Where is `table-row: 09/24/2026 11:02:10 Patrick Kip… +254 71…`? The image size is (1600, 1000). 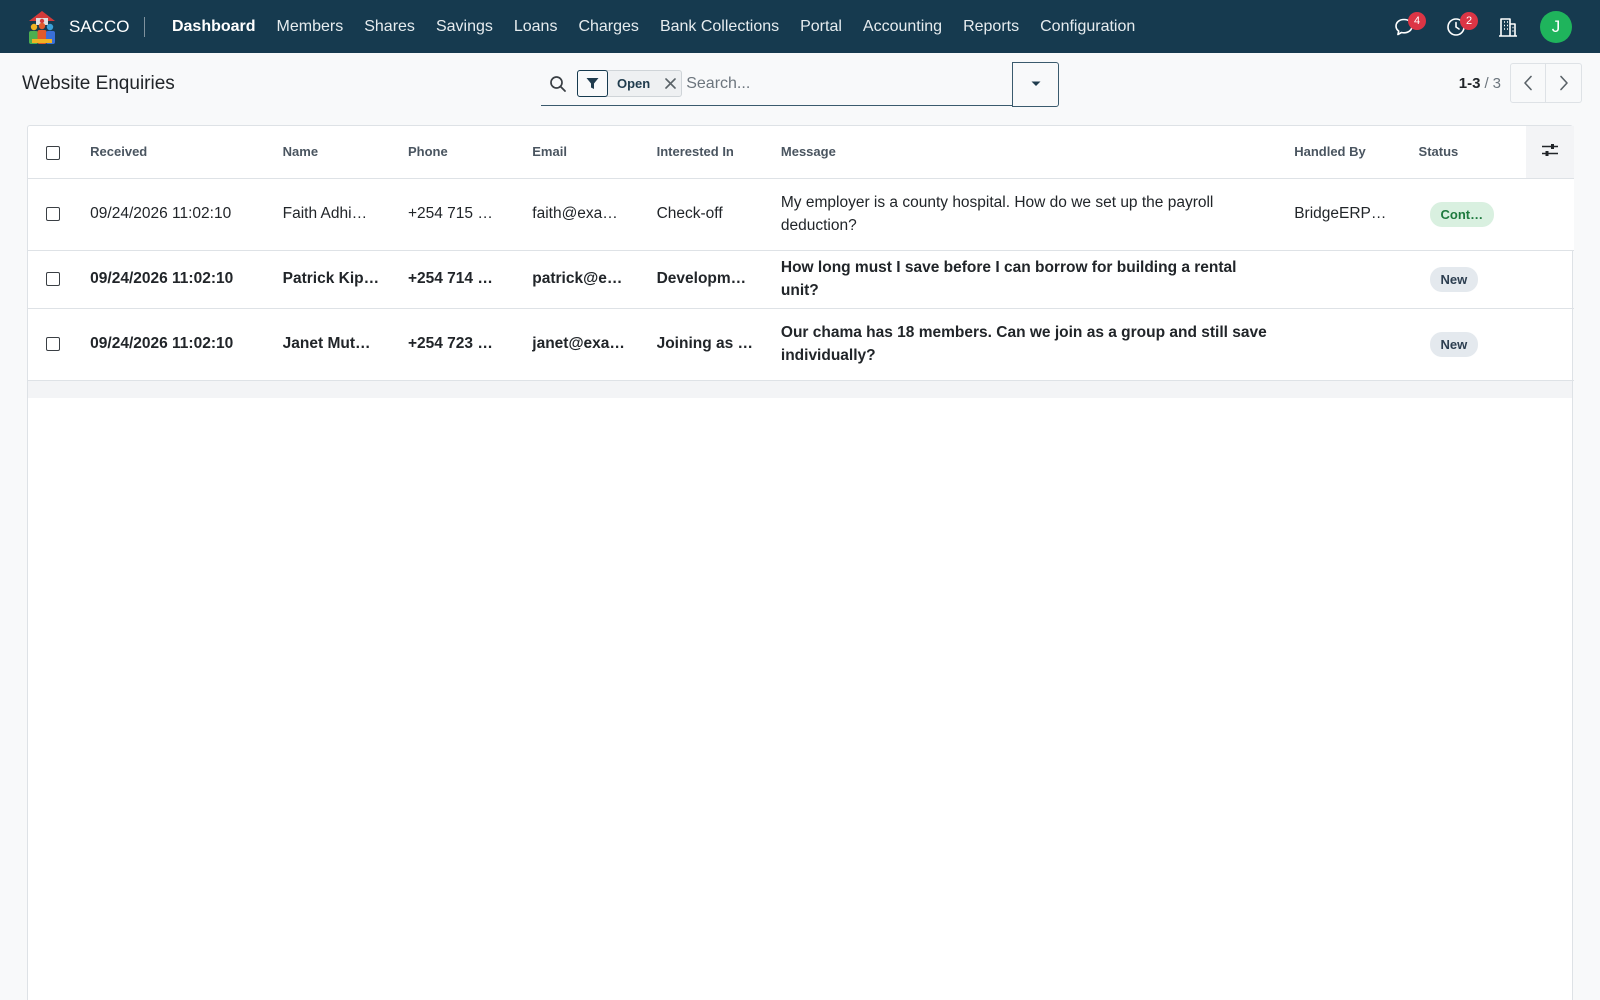
table-row: 09/24/2026 11:02:10 Patrick Kip… +254 71… is located at coordinates (801, 279).